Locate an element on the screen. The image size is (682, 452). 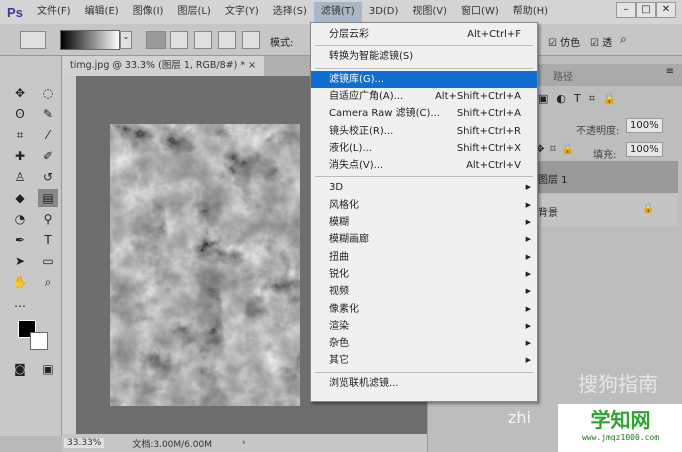
zoom-level: 33.33% is located at coordinates (84, 443).